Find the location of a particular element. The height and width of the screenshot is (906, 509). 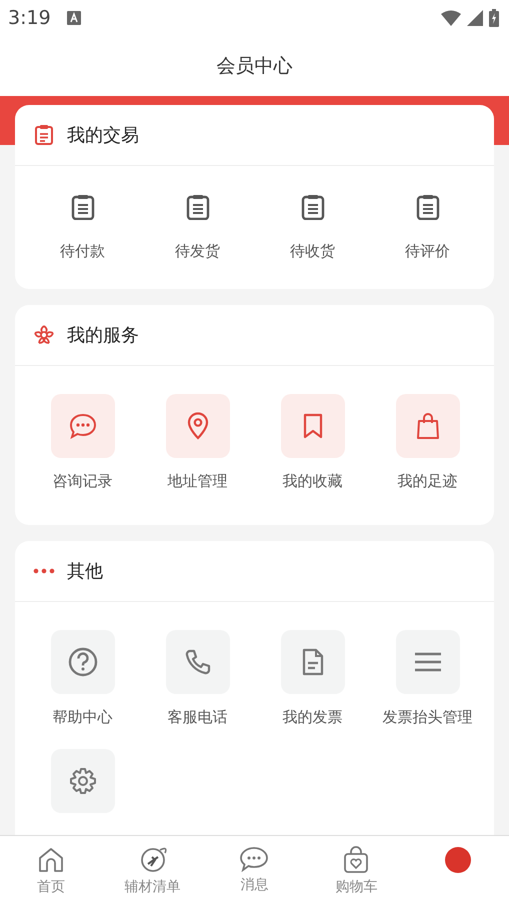

section-title: 我的交易 is located at coordinates (103, 135).